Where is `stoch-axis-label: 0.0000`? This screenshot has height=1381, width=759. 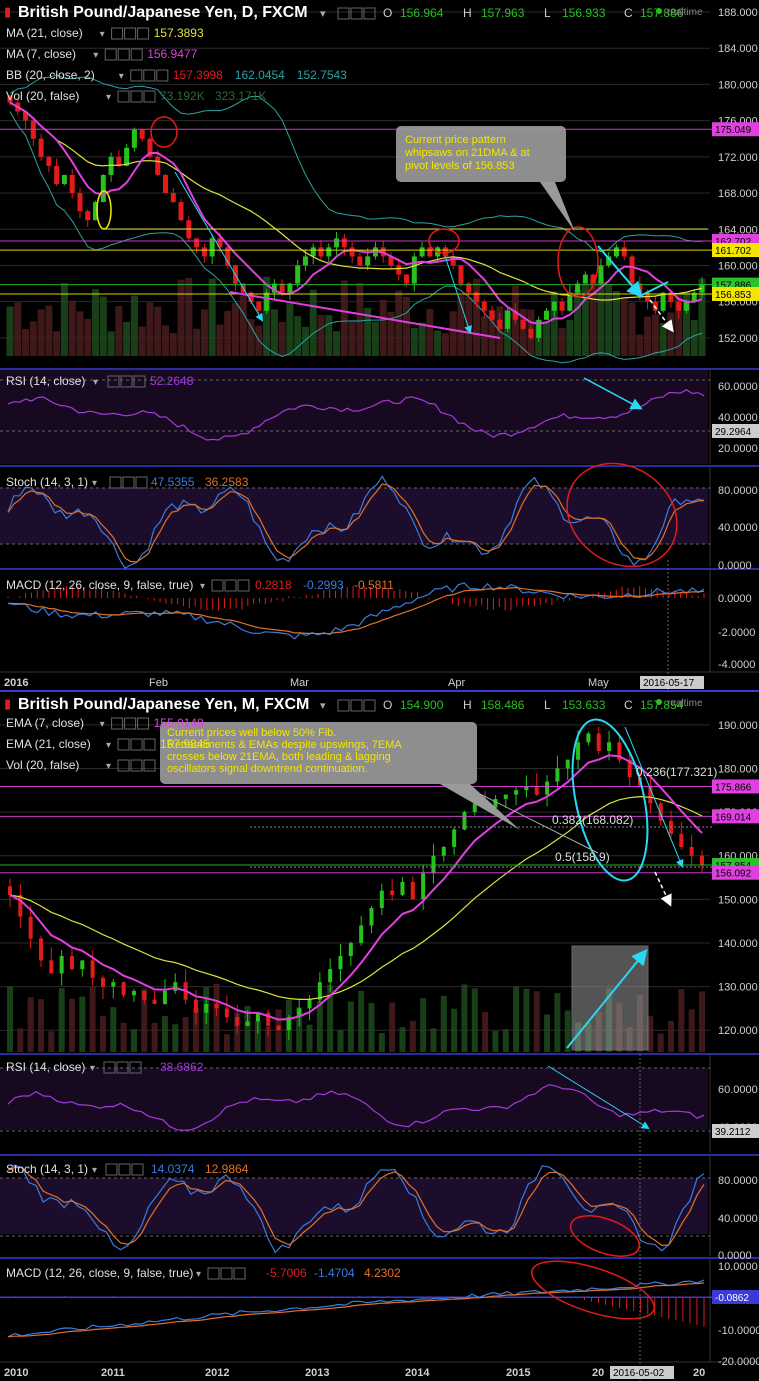
stoch-axis-label: 0.0000 is located at coordinates (735, 566).